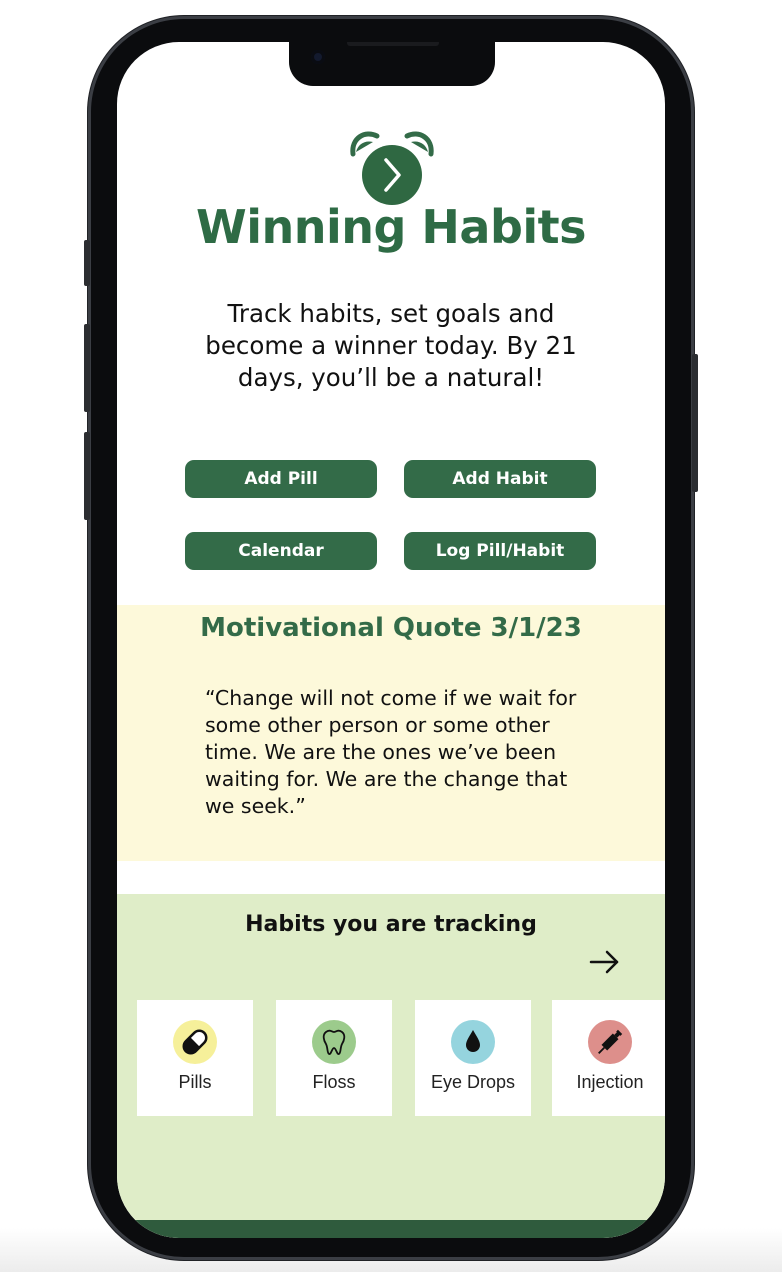 This screenshot has height=1272, width=782. Describe the element at coordinates (334, 1082) in the screenshot. I see `habit-label-floss: Floss` at that location.